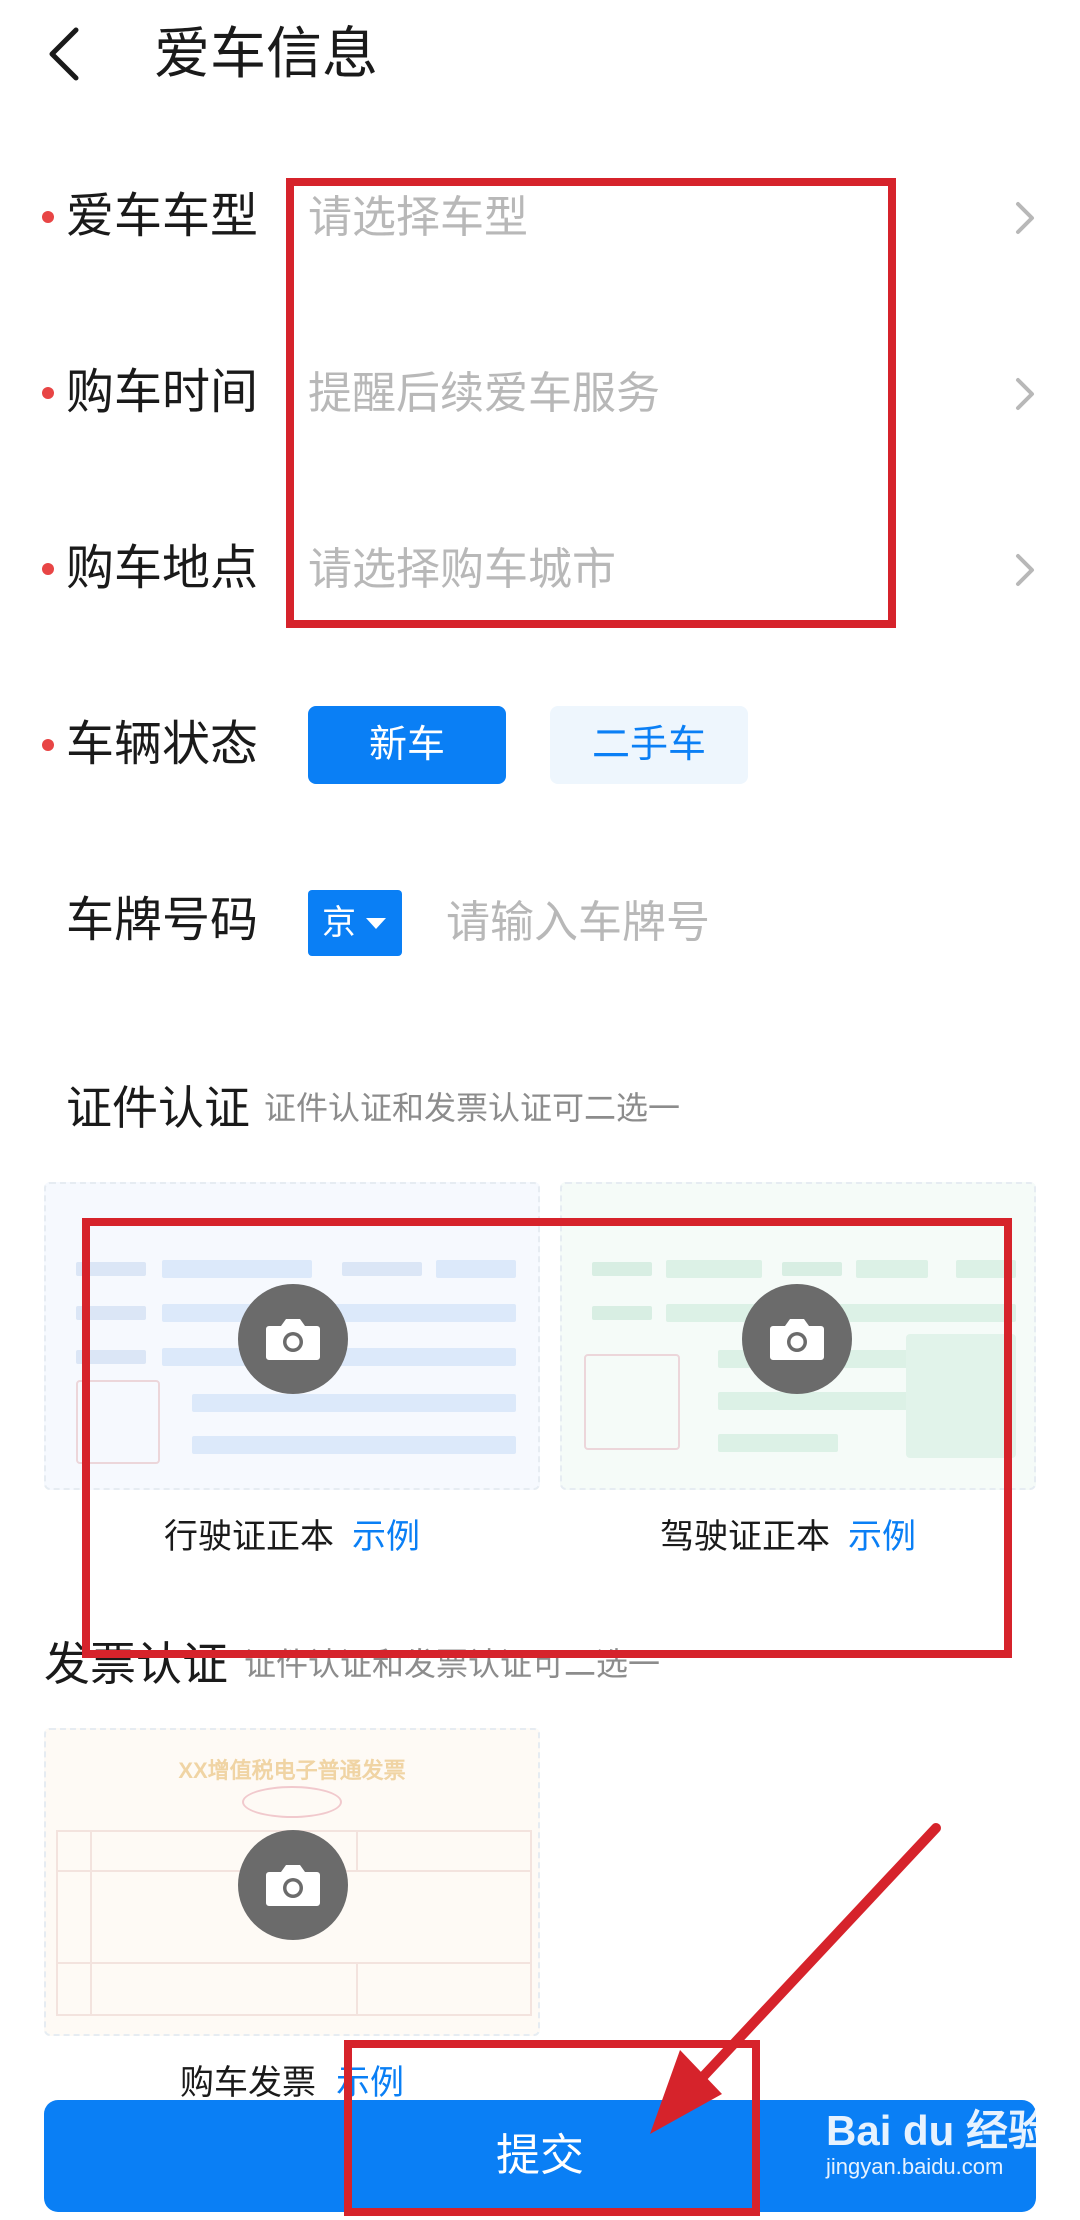 The image size is (1080, 2220). What do you see at coordinates (418, 218) in the screenshot?
I see `car-model-select: 请选择车型` at bounding box center [418, 218].